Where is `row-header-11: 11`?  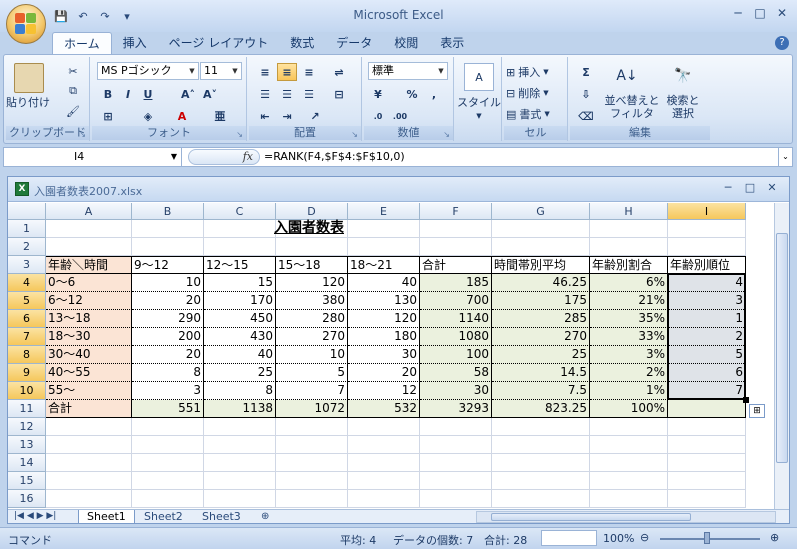
row-header-11: 11 is located at coordinates (27, 409).